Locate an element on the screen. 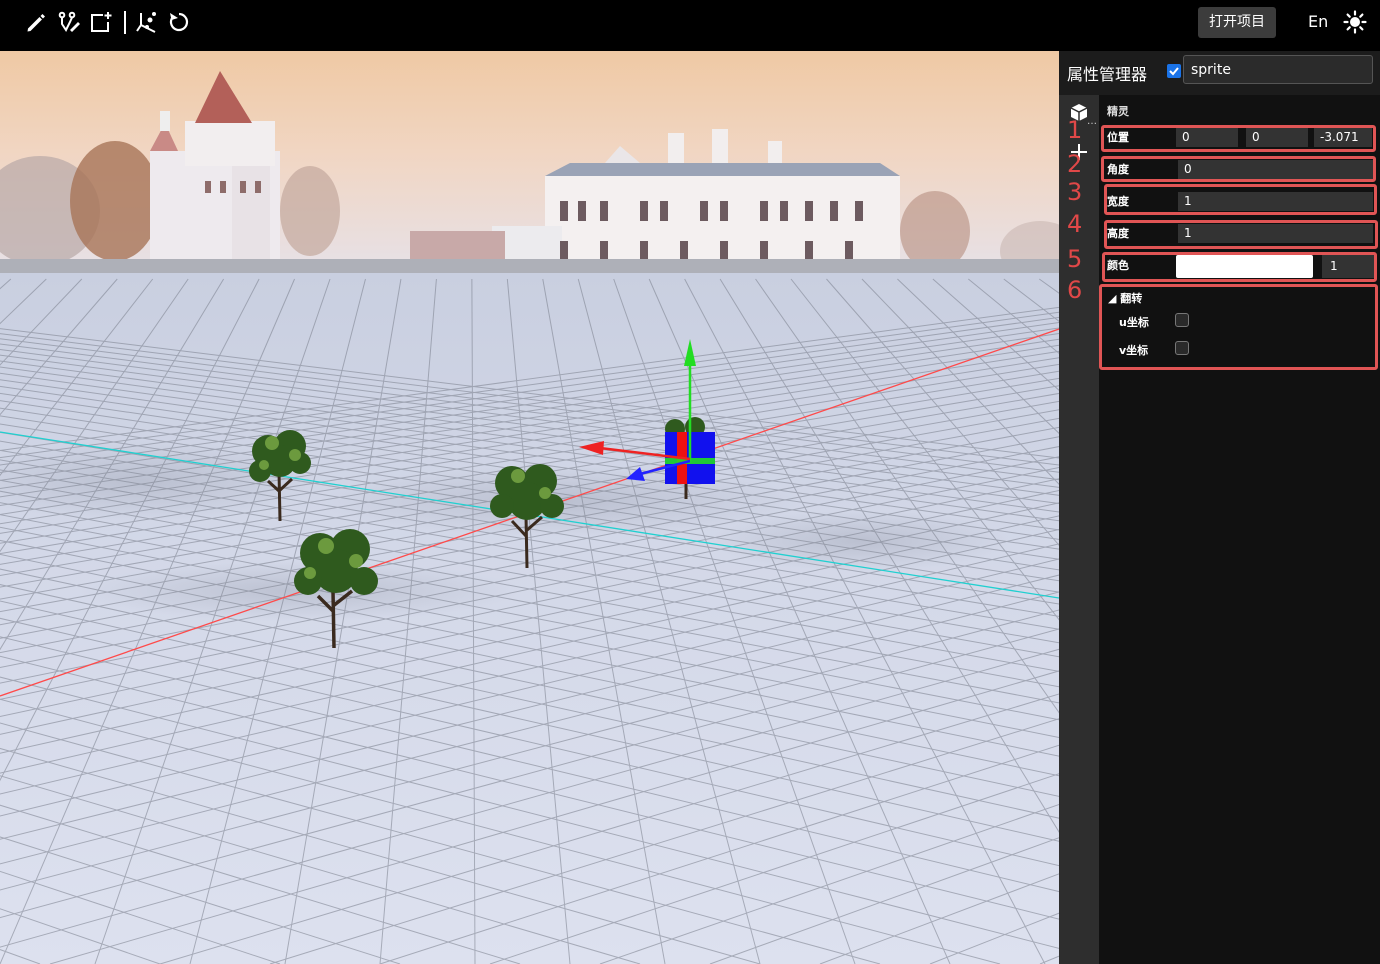 This screenshot has width=1380, height=964. color-swatch is located at coordinates (1244, 266).